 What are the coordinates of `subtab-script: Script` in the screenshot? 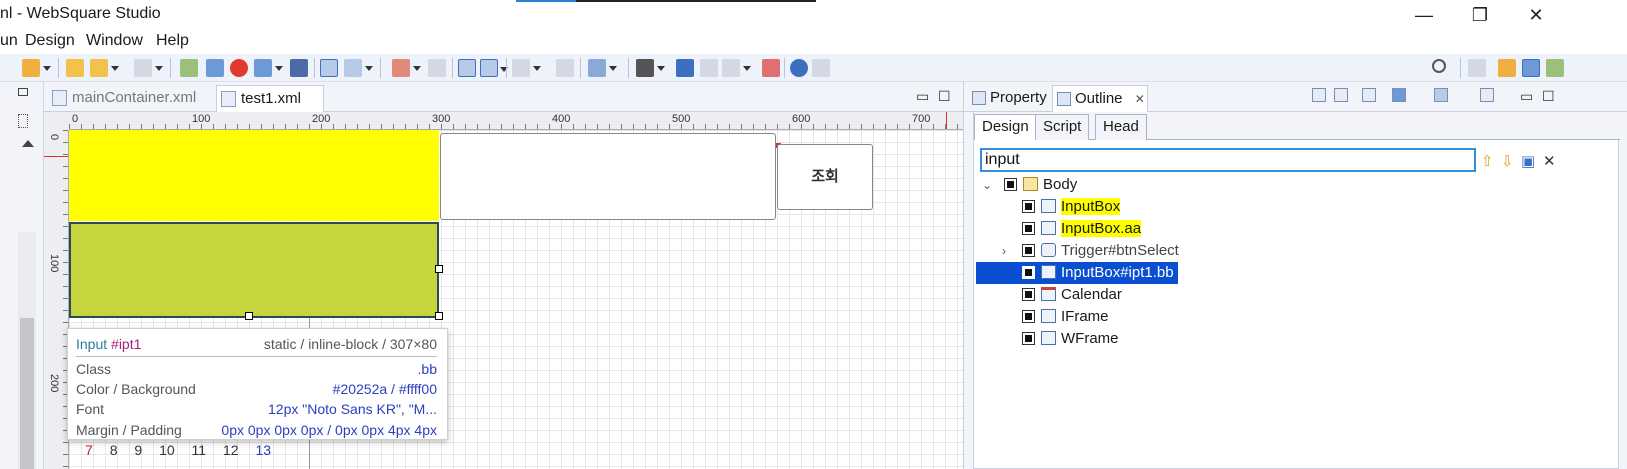 It's located at (1062, 127).